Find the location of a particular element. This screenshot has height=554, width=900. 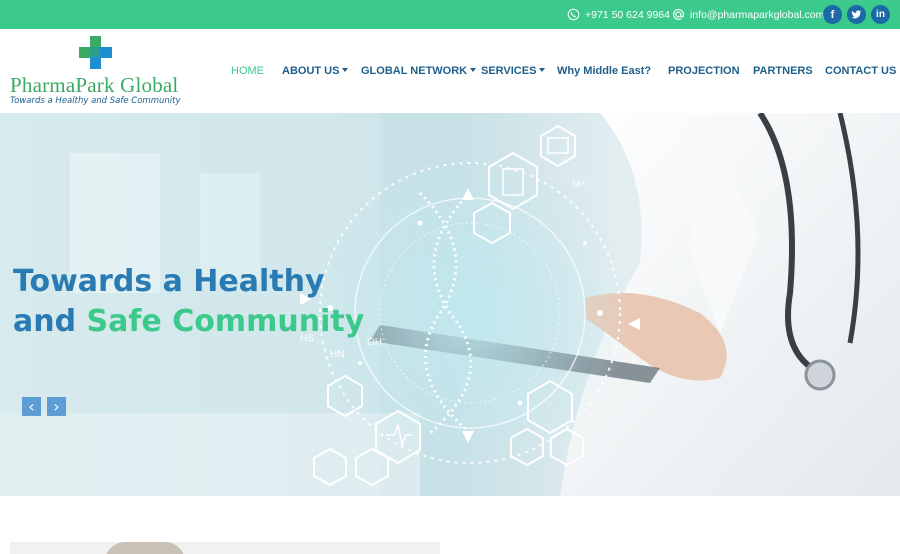

nav-about-us-label: ABOUT US is located at coordinates (311, 71).